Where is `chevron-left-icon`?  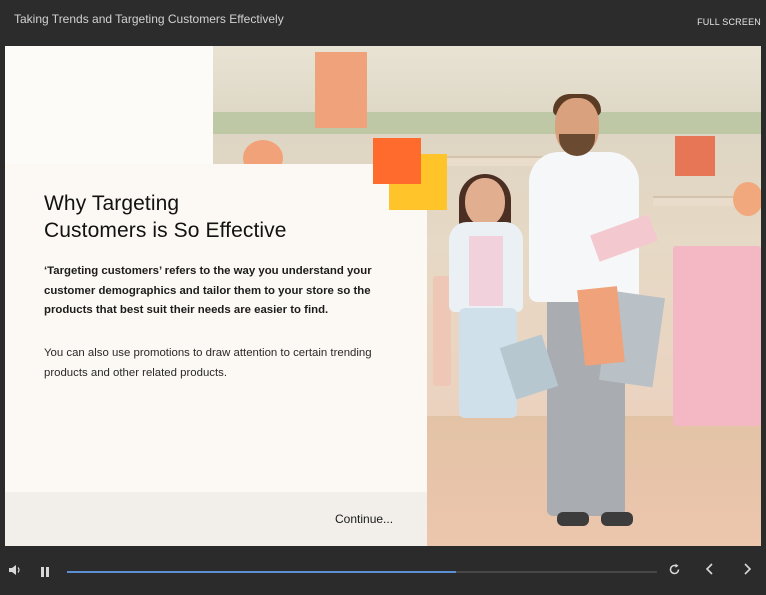
chevron-left-icon is located at coordinates (710, 571).